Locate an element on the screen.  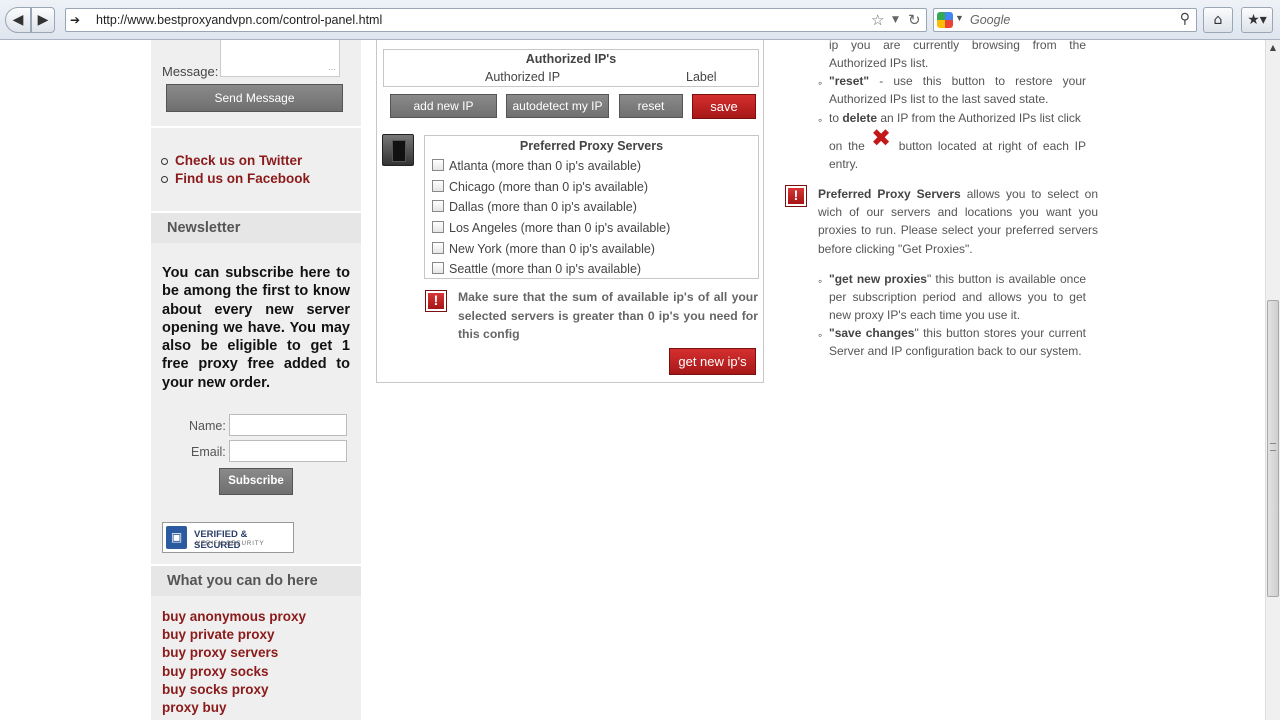
home-button: ⌂ is located at coordinates (1218, 20).